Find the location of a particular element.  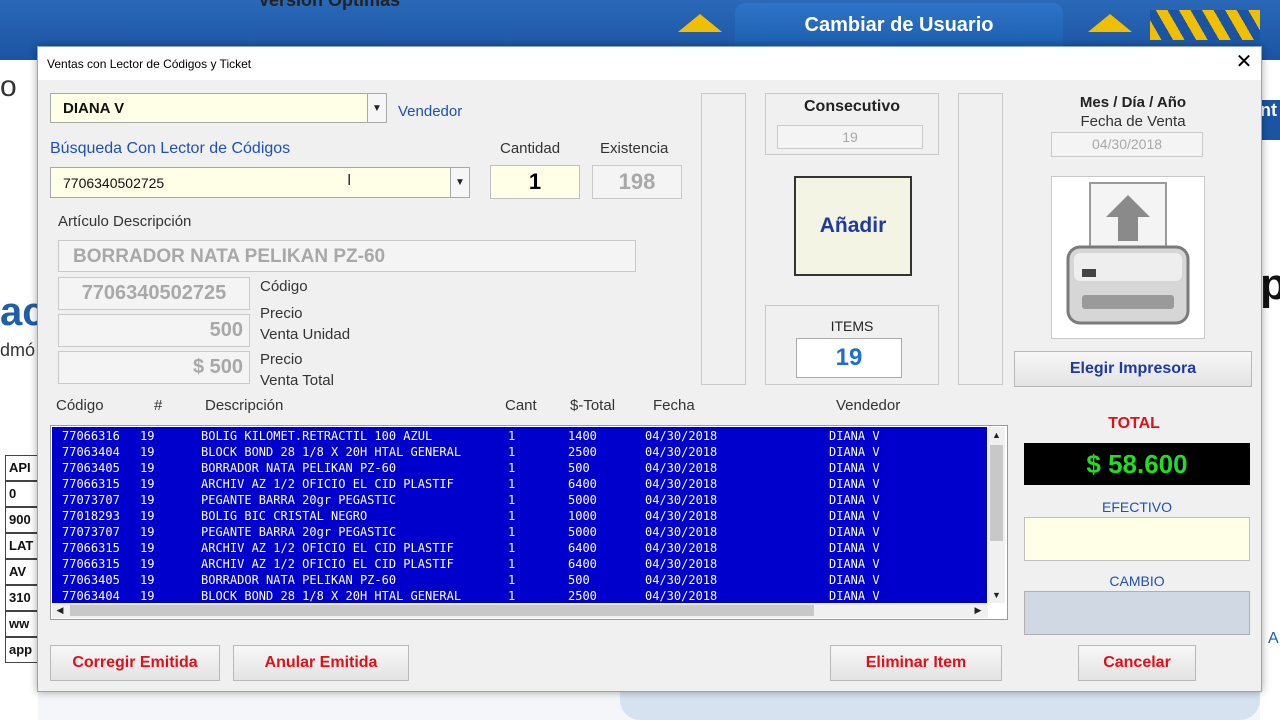

void-issued-button: Anular Emitida is located at coordinates (321, 663).